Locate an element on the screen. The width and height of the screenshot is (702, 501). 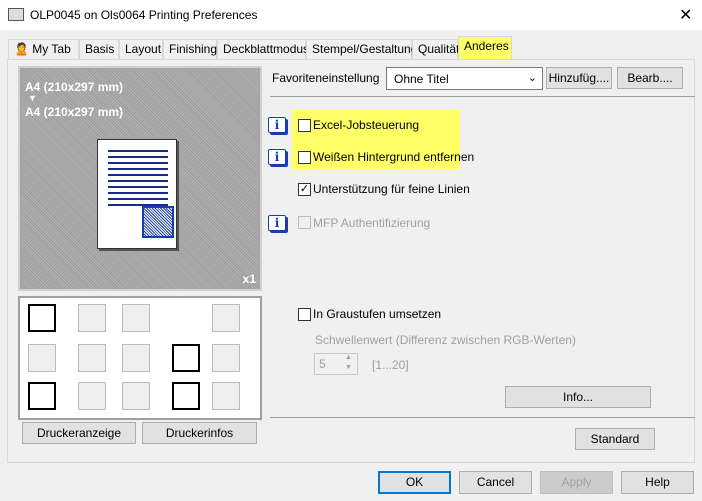
mfp-auth-label: MFP Authentifizierung is located at coordinates (372, 223).